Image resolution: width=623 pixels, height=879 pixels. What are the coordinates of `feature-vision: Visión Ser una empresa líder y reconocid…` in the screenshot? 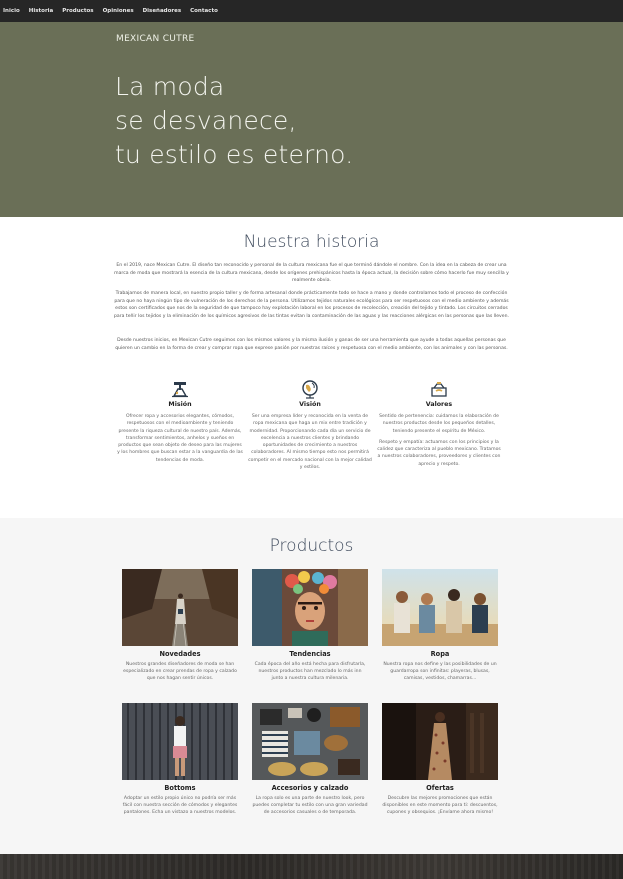 It's located at (310, 425).